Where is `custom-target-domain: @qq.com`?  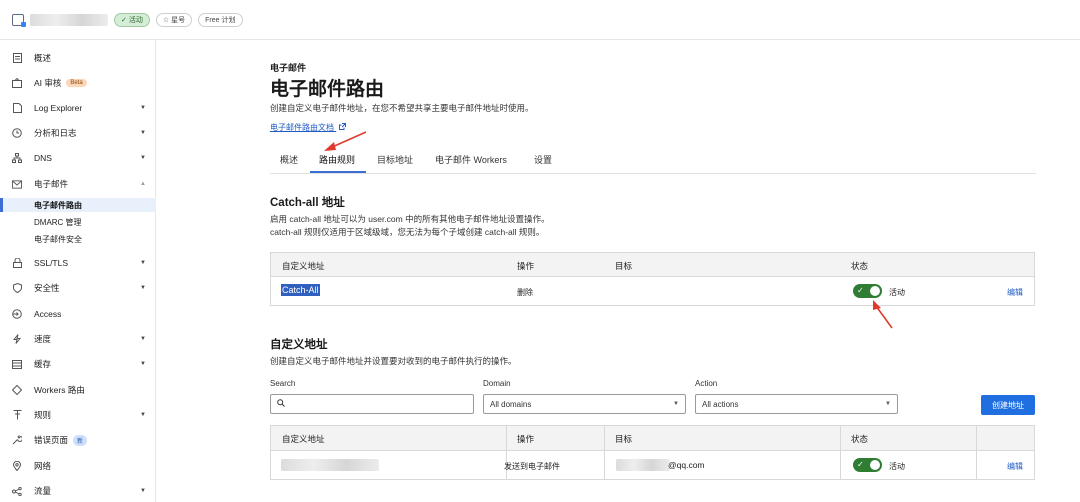
custom-target-domain: @qq.com is located at coordinates (686, 465).